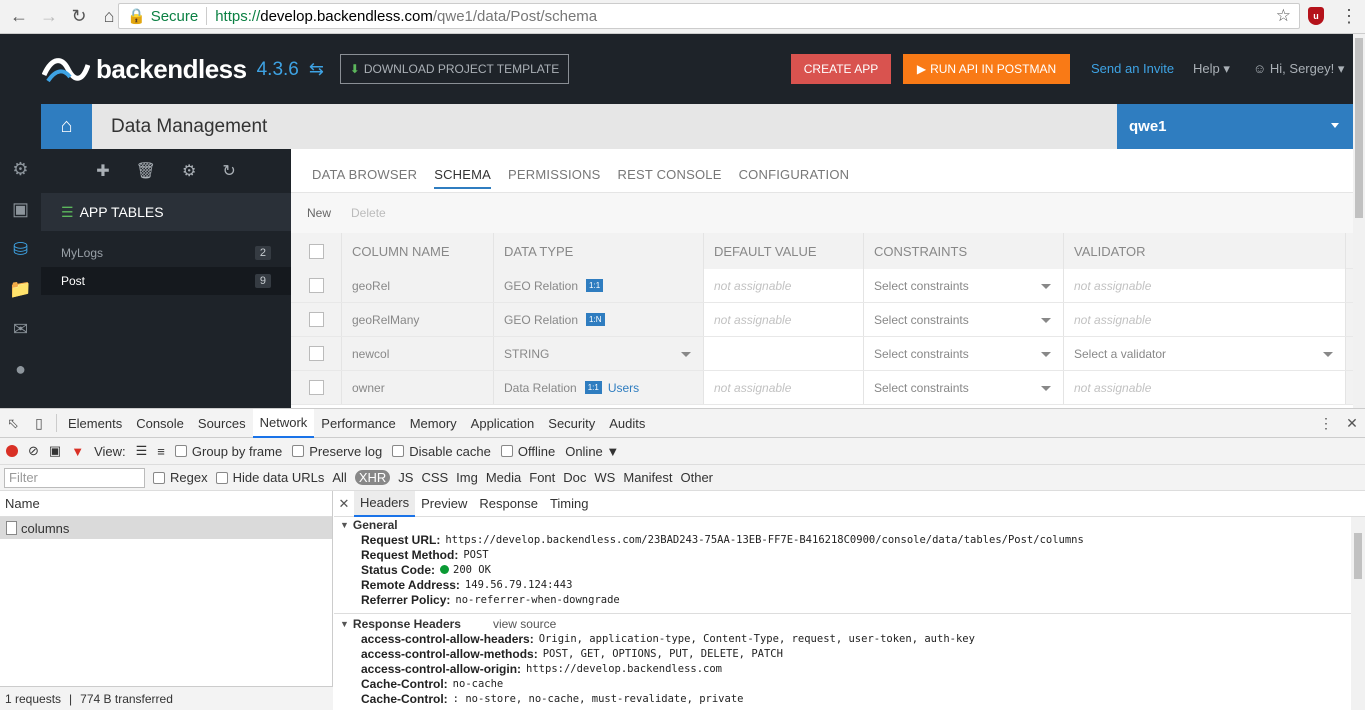  I want to click on filter-type-all: All, so click(339, 477).